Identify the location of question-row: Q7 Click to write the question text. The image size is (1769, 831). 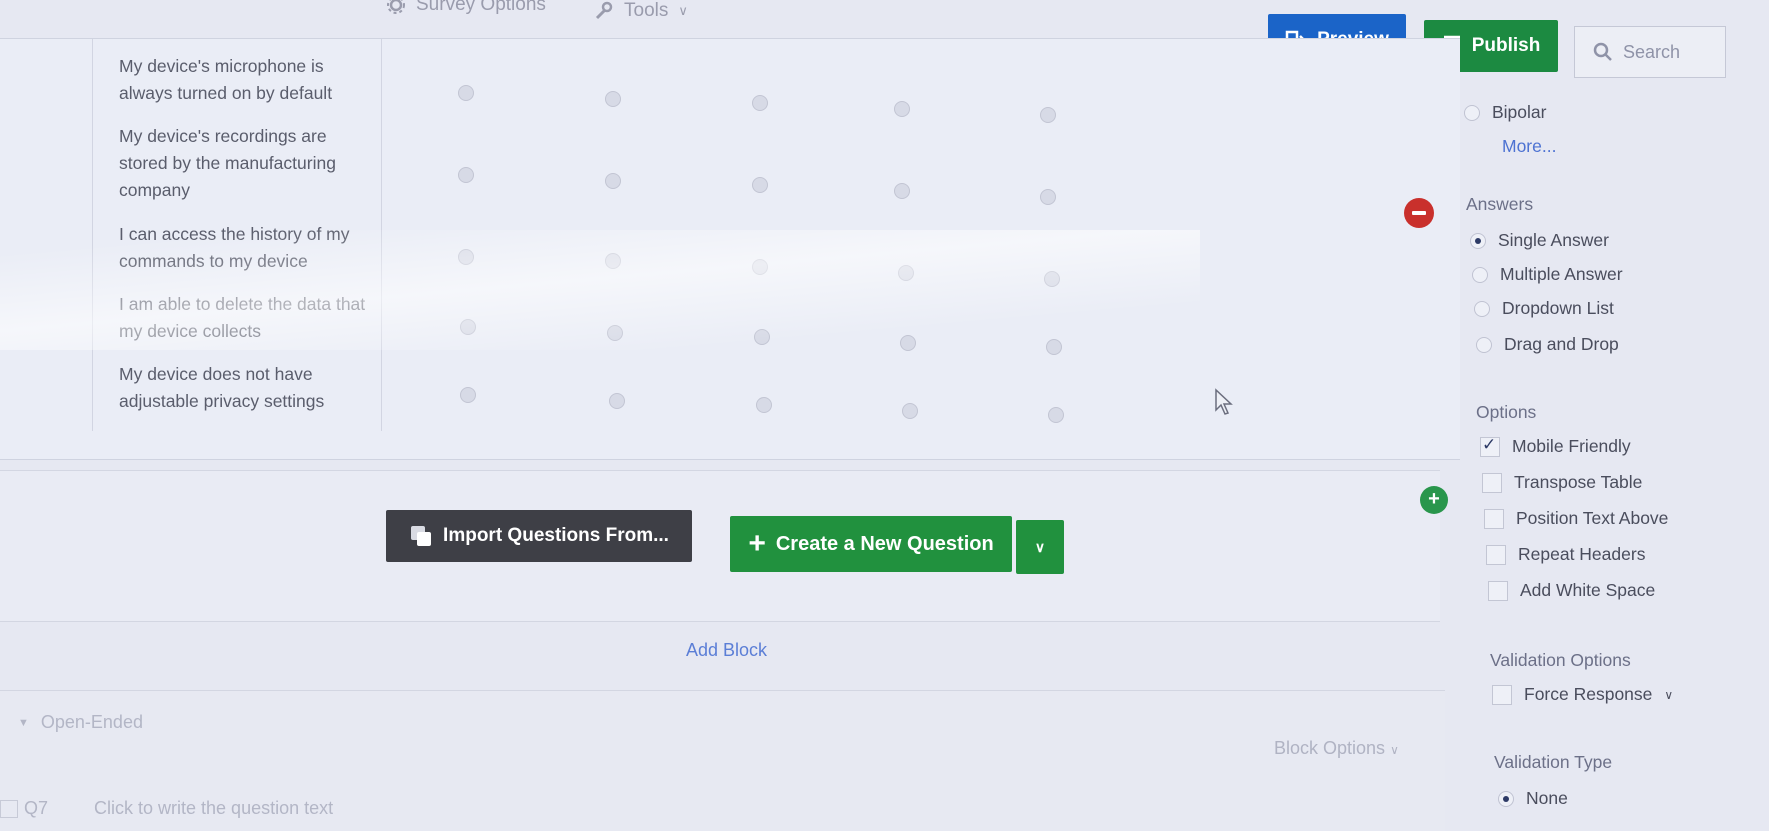
(166, 808).